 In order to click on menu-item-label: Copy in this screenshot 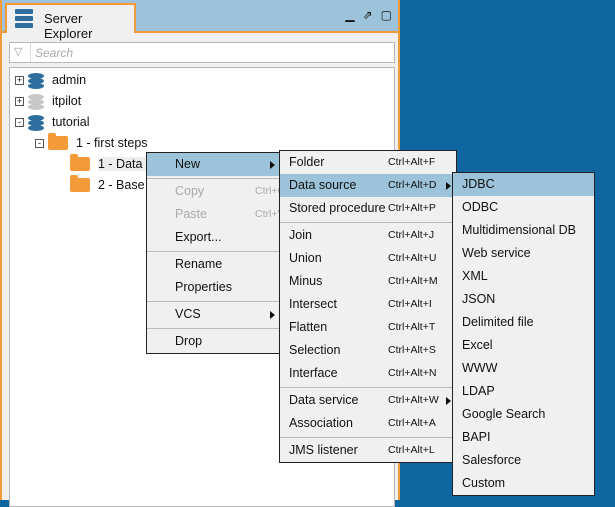, I will do `click(190, 191)`.